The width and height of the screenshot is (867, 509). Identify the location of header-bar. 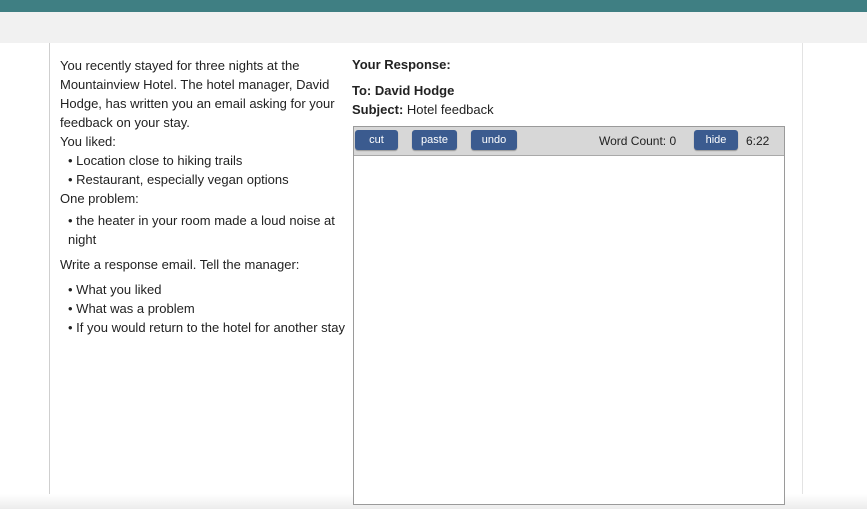
(433, 27).